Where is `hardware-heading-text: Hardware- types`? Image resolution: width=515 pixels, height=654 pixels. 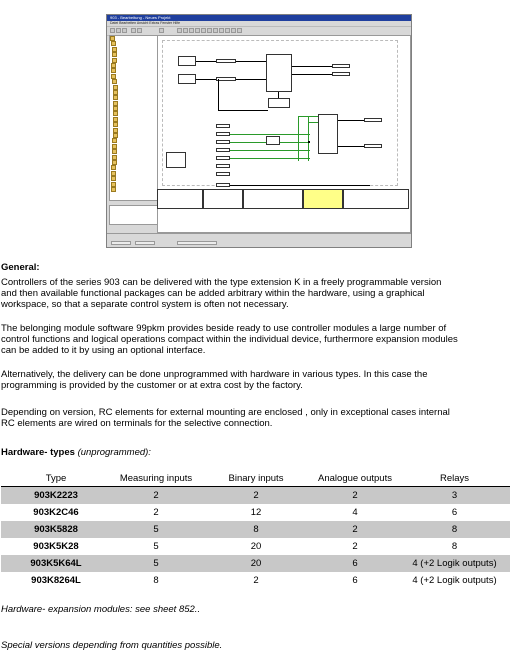
hardware-heading-text: Hardware- types is located at coordinates (38, 452).